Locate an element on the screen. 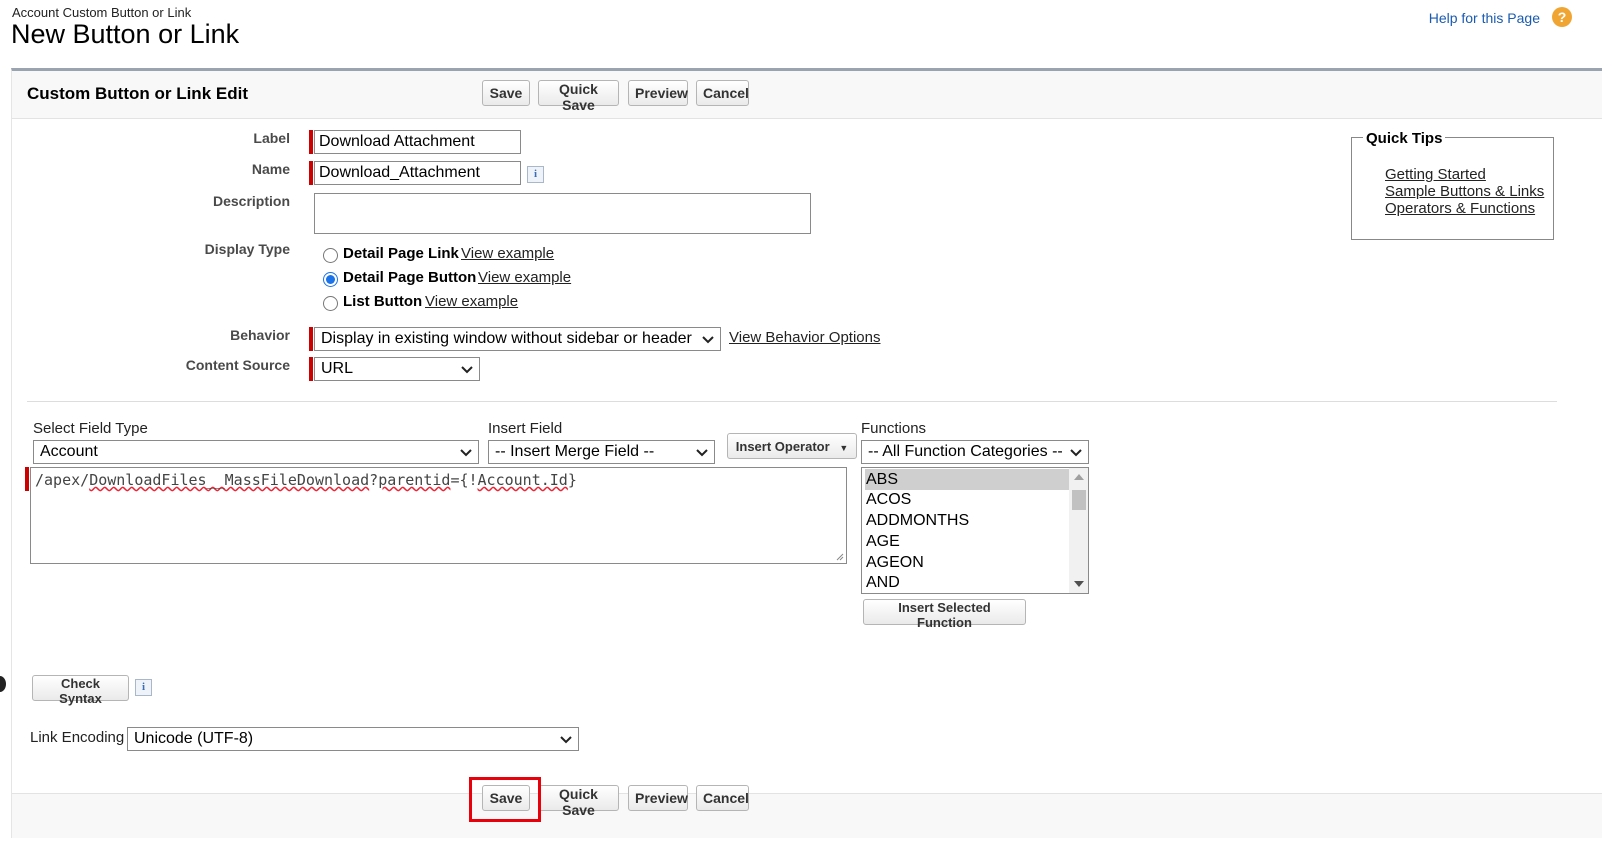 The height and width of the screenshot is (843, 1602). function-item: AGE is located at coordinates (967, 541).